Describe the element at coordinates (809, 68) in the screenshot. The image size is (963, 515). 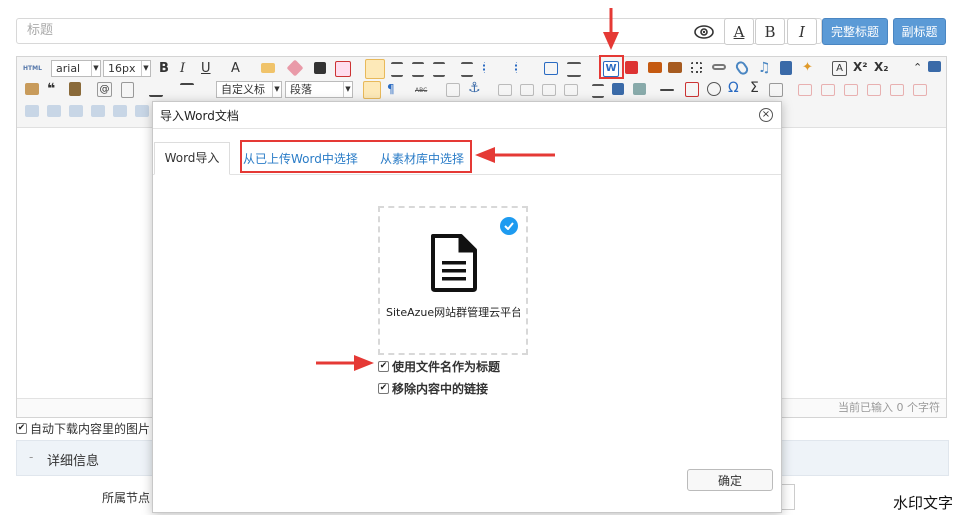
I see `magic-wand-icon: ✦` at that location.